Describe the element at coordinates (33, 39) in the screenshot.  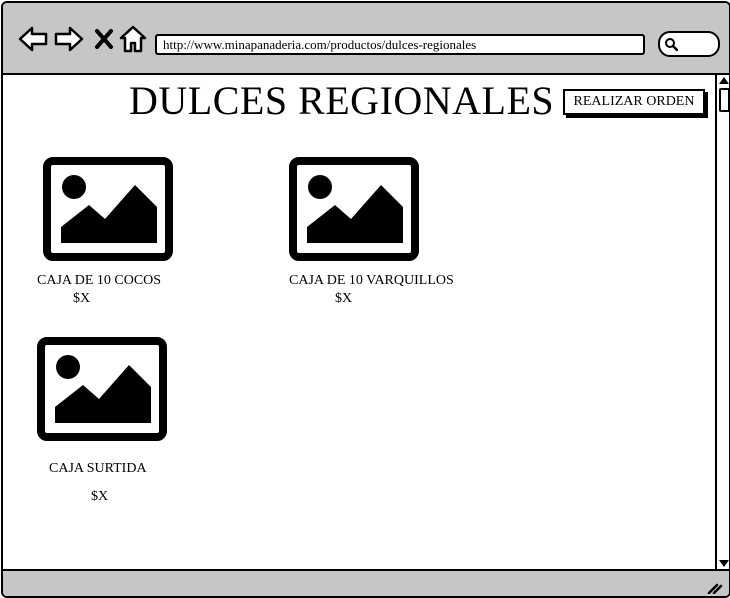
I see `back-arrow-icon` at that location.